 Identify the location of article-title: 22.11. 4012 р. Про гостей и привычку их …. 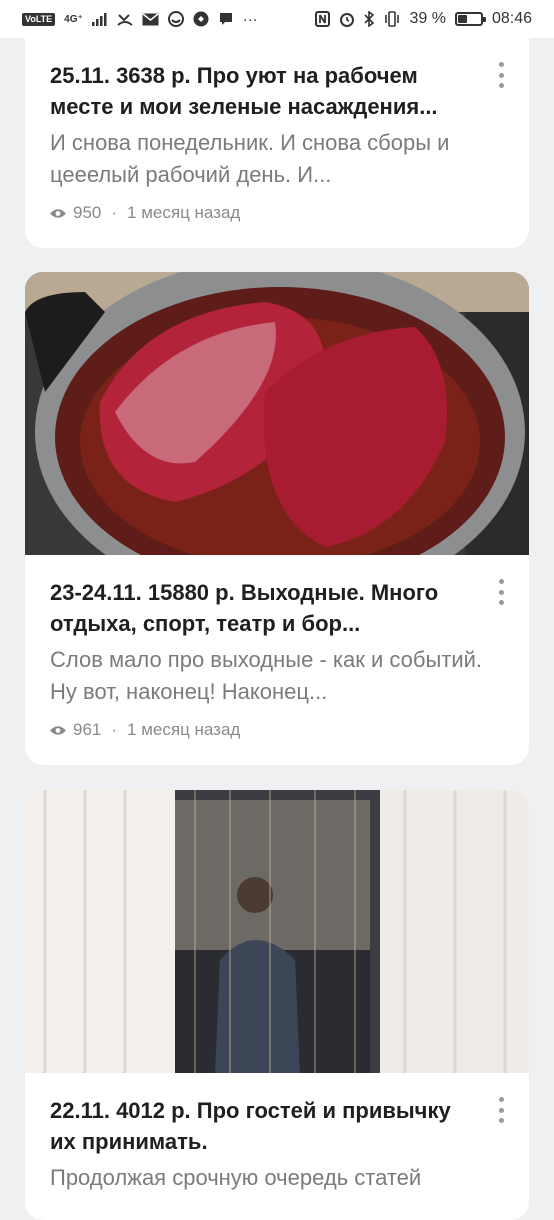
(259, 1126).